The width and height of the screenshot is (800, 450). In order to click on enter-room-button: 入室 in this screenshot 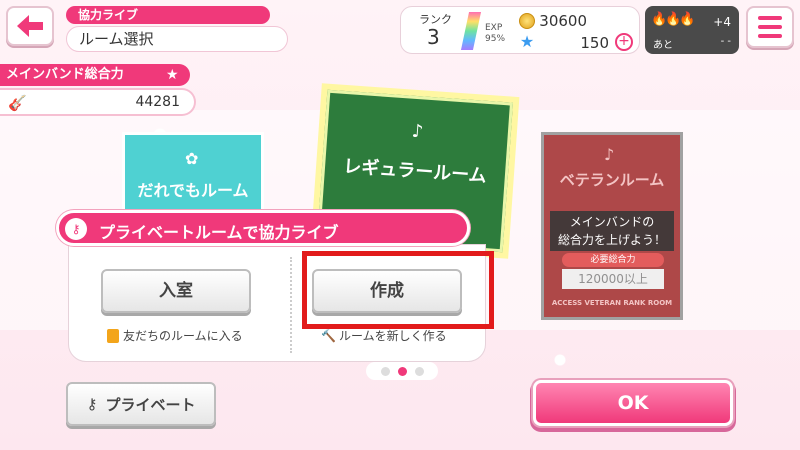, I will do `click(176, 291)`.